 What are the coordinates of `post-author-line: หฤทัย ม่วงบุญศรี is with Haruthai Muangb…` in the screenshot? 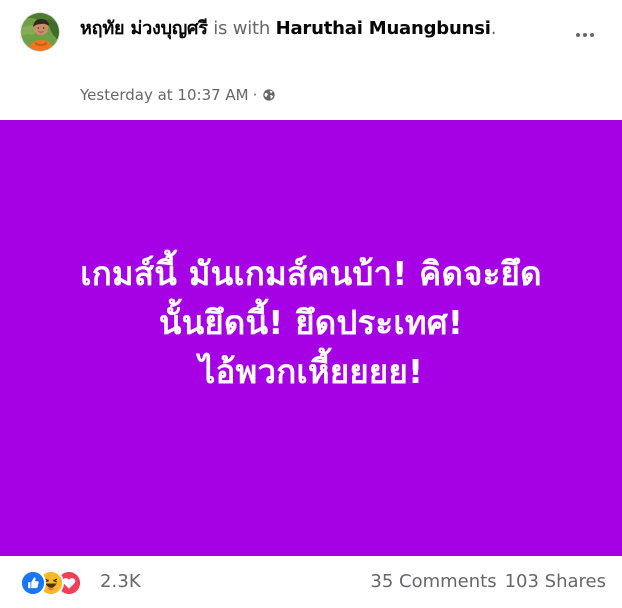 It's located at (315, 29).